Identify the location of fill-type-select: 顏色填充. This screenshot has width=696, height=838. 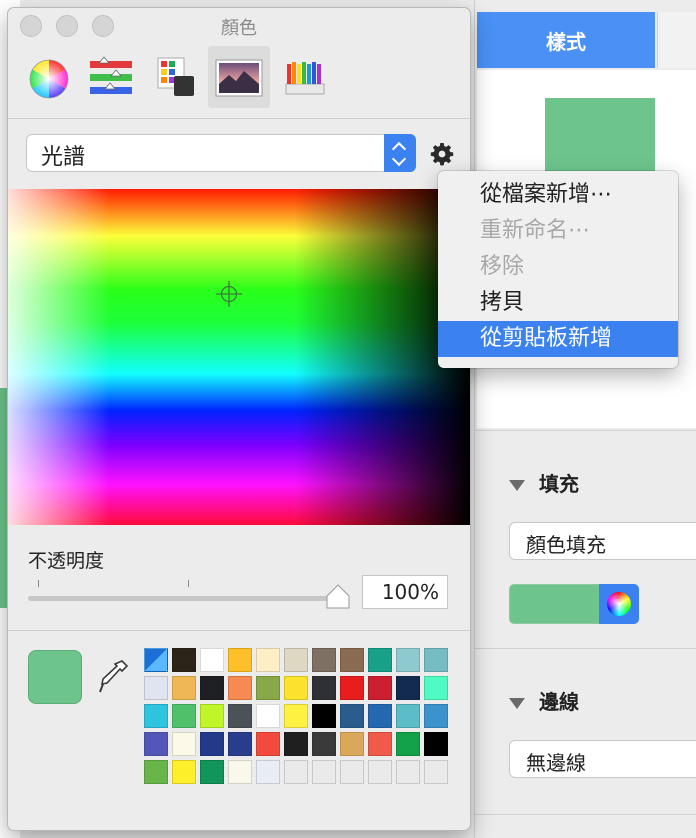
(602, 541).